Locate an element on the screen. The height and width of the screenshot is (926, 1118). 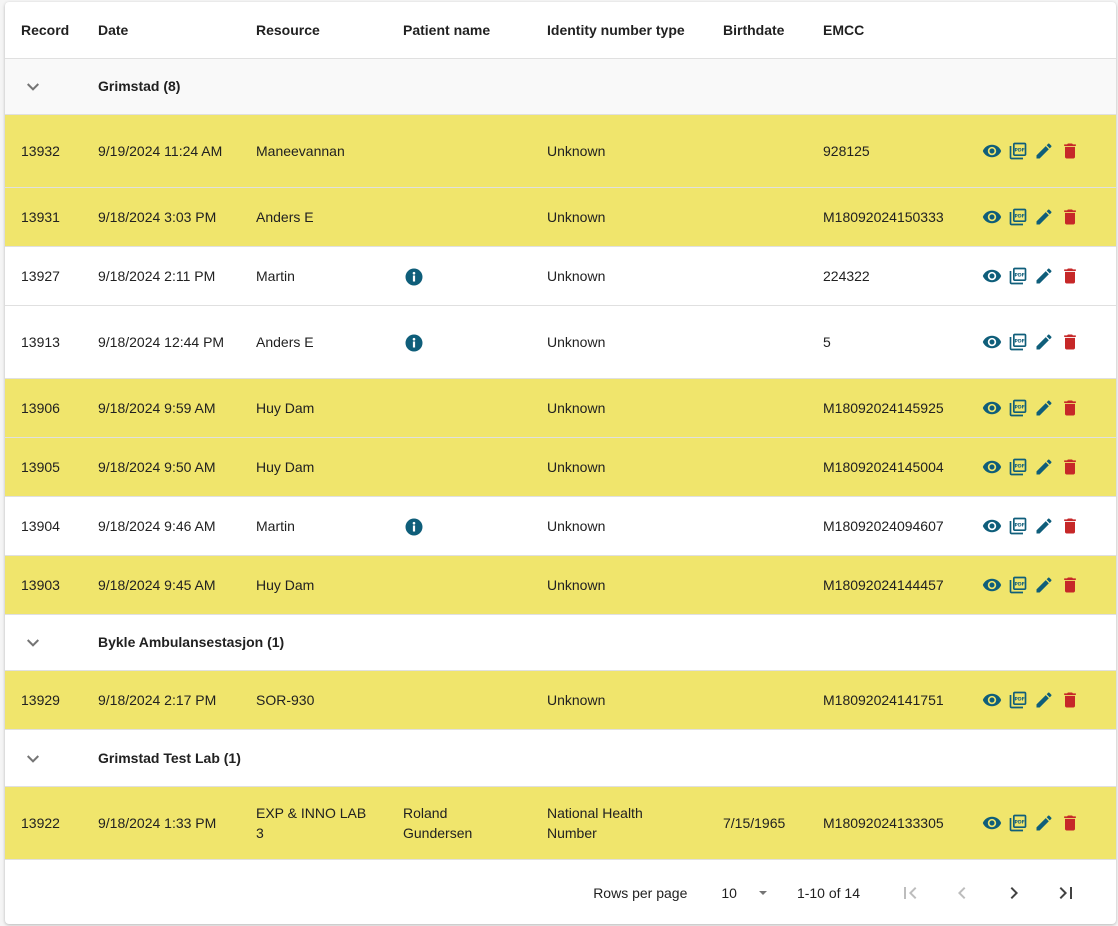
cell-date: 9/18/2024 3:03 PM is located at coordinates (177, 217).